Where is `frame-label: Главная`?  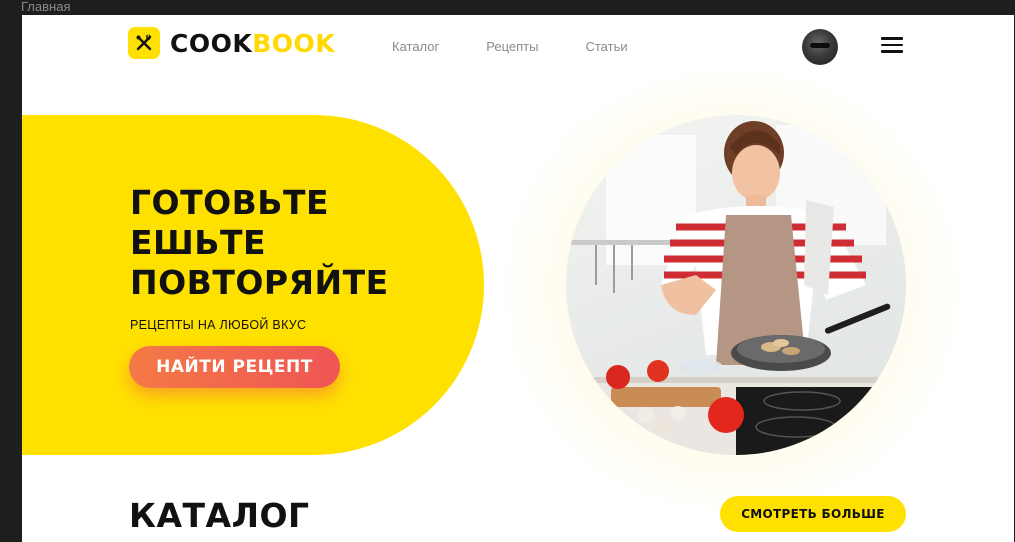 frame-label: Главная is located at coordinates (46, 7).